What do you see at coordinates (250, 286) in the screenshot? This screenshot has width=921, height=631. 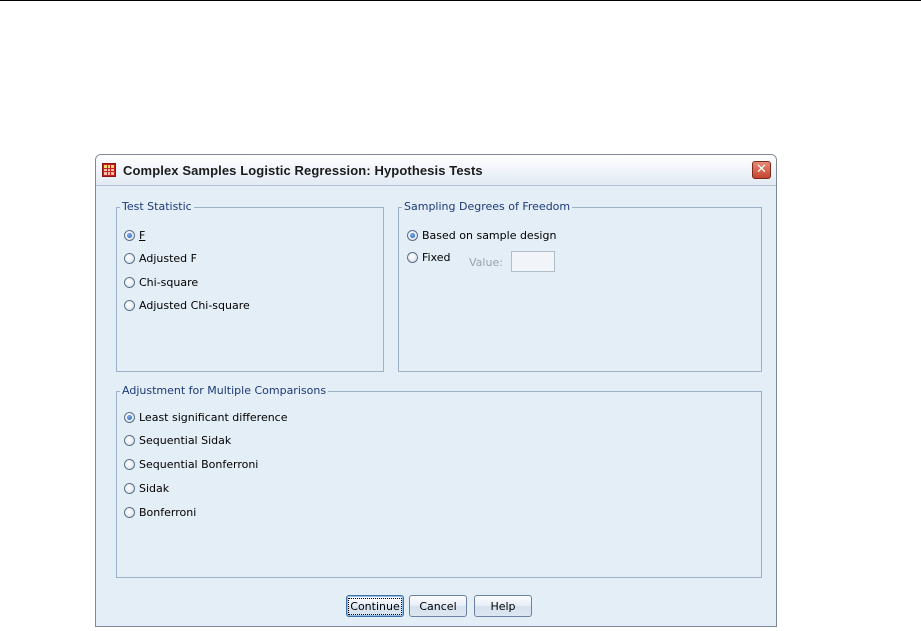 I see `test-statistic-group: Test Statistic` at bounding box center [250, 286].